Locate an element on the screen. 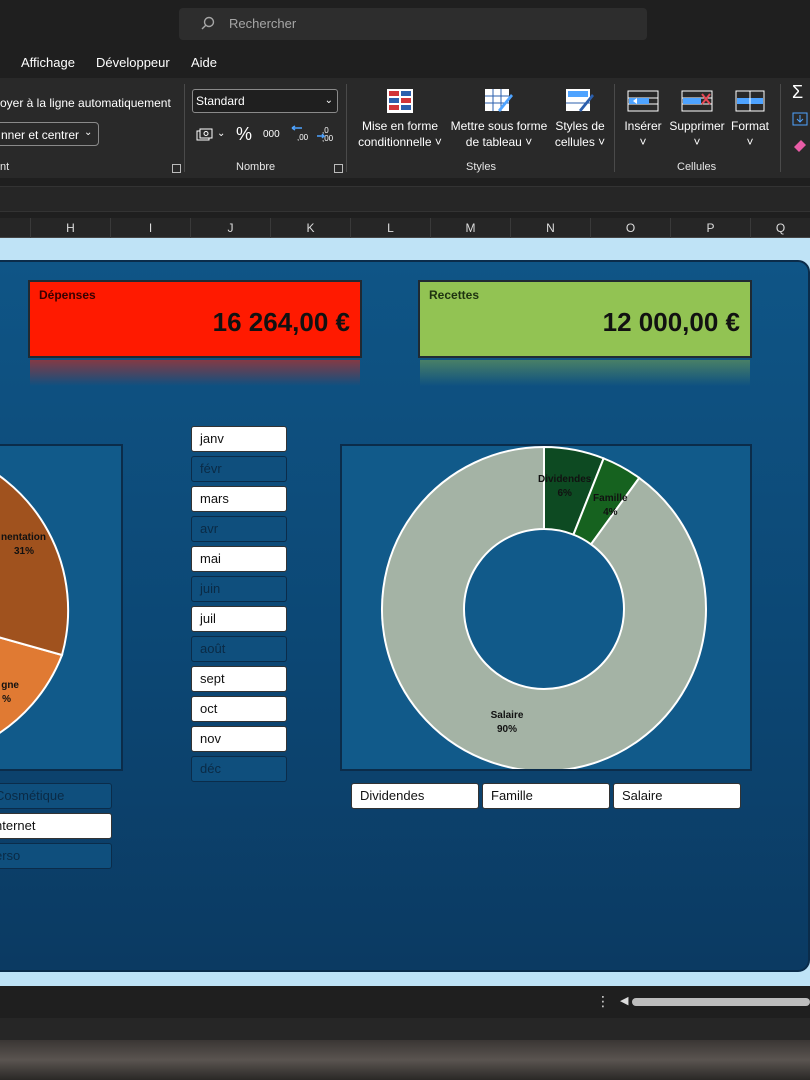 The width and height of the screenshot is (810, 1080). donut-pct-salaire: 90% is located at coordinates (507, 729).